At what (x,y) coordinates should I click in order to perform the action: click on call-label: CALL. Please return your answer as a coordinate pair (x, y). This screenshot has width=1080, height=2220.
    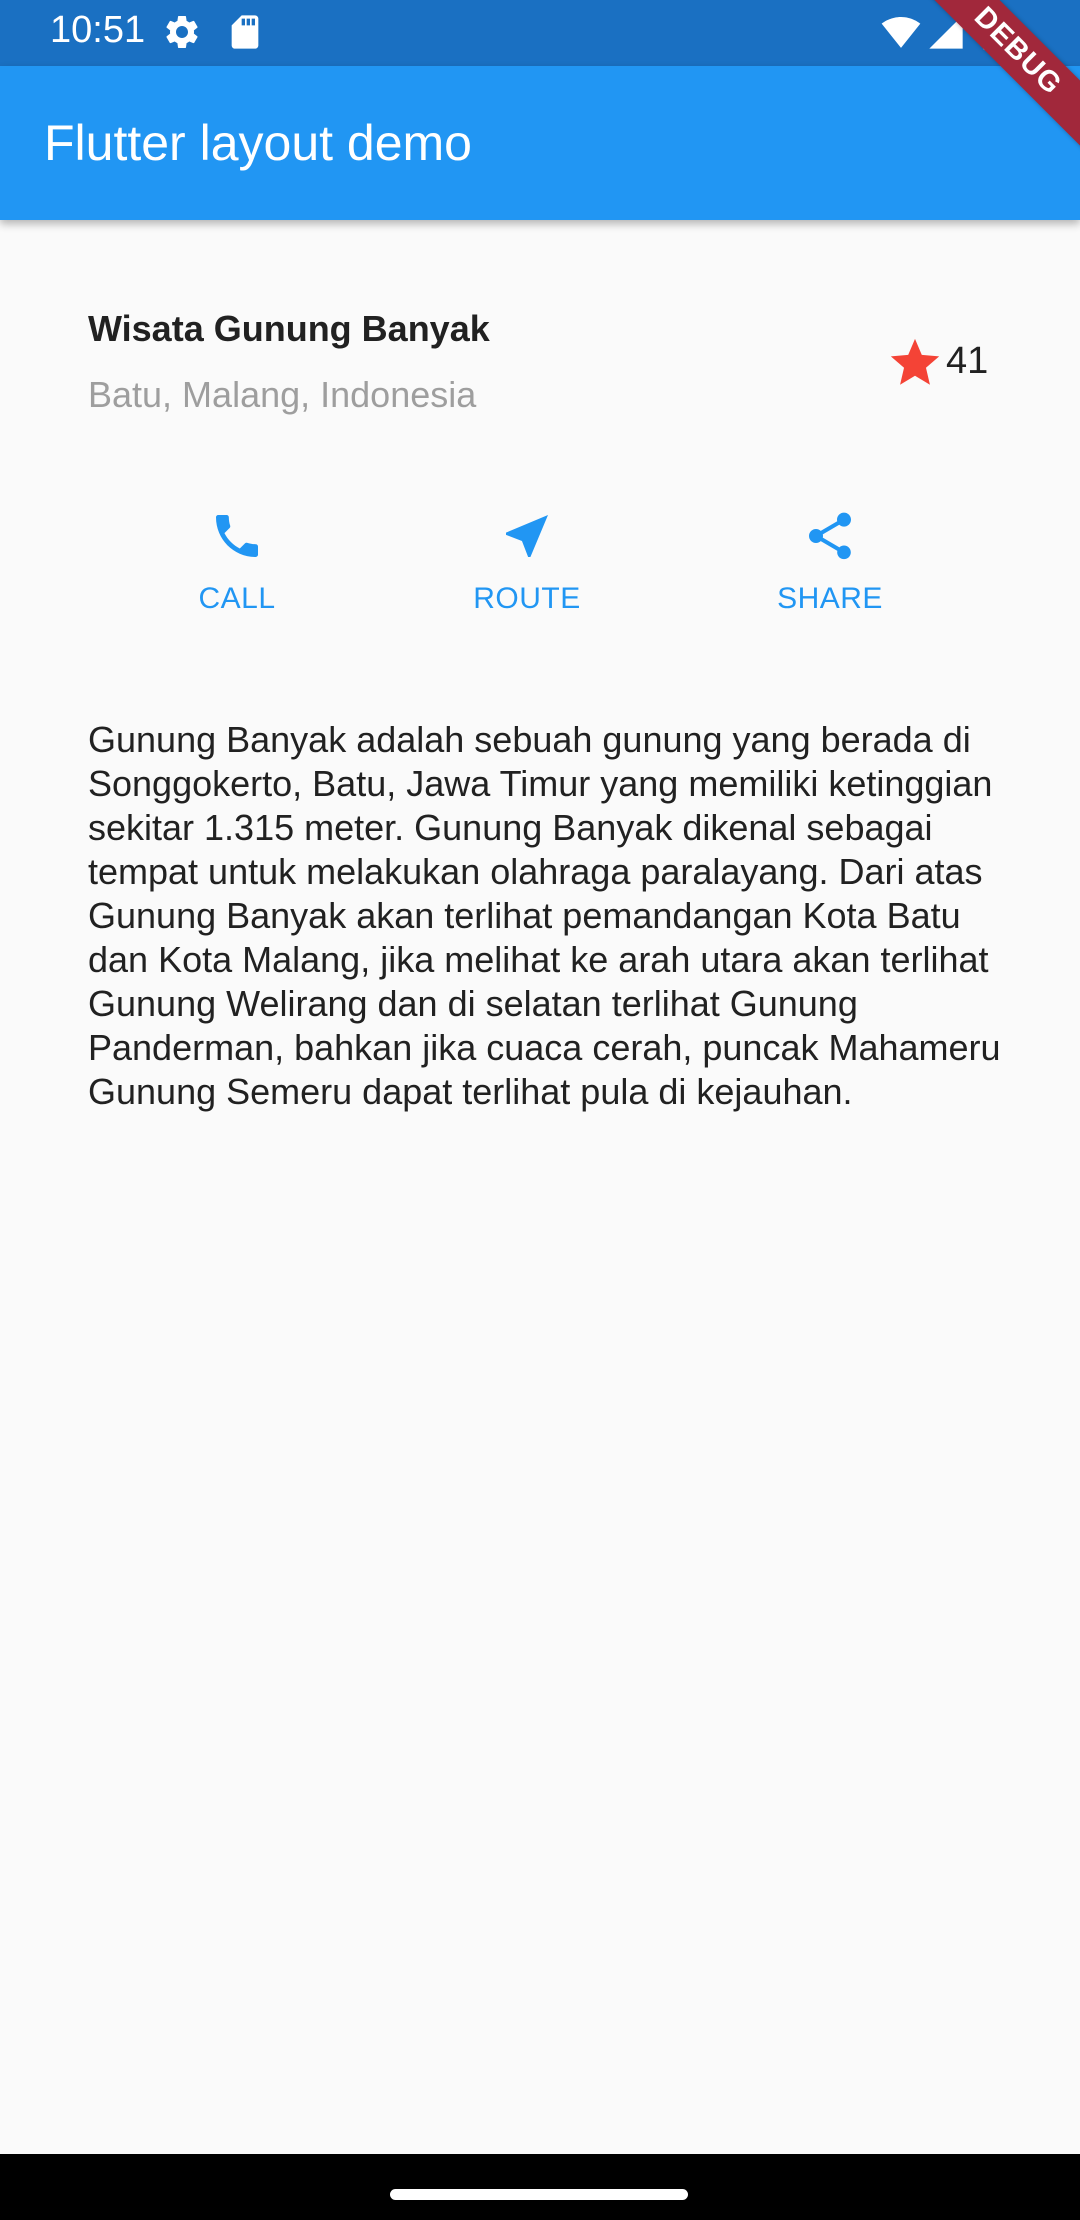
    Looking at the image, I should click on (237, 598).